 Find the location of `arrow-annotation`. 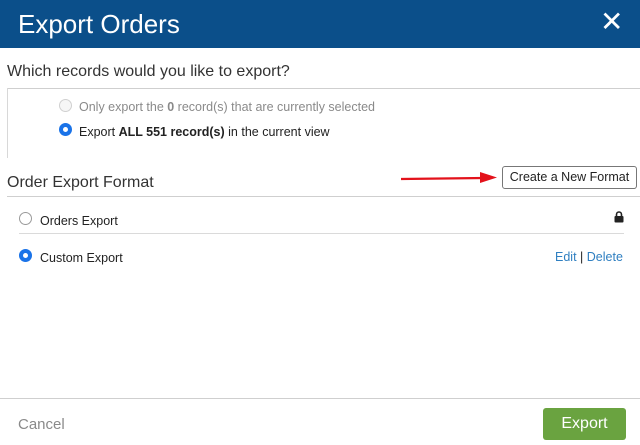

arrow-annotation is located at coordinates (448, 177).